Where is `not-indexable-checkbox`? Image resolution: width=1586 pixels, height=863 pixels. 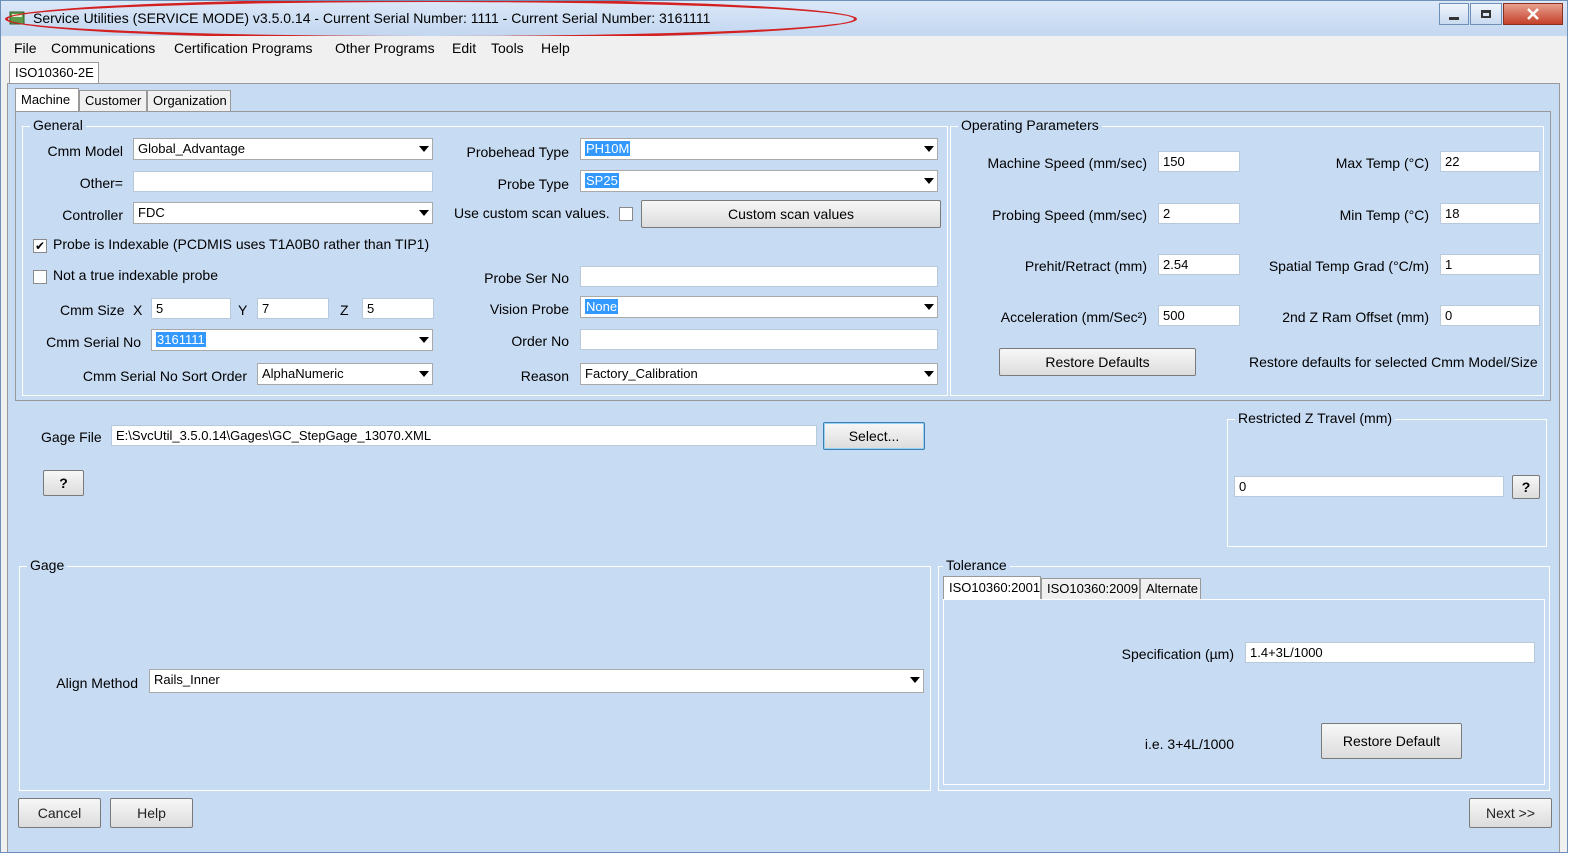
not-indexable-checkbox is located at coordinates (40, 277).